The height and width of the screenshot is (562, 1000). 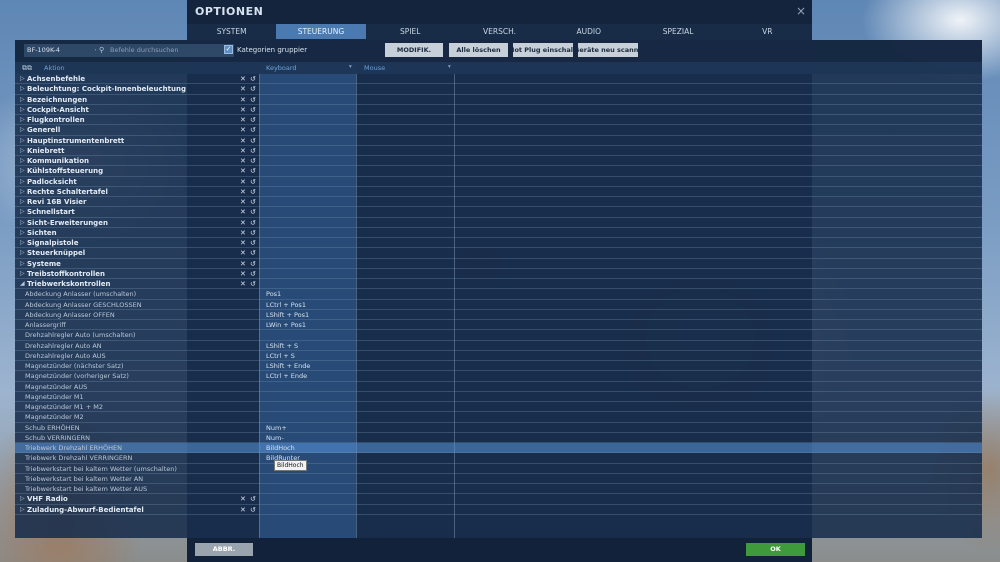 What do you see at coordinates (498, 499) in the screenshot?
I see `category-row: ▷ VHF Radio ✕ ↺` at bounding box center [498, 499].